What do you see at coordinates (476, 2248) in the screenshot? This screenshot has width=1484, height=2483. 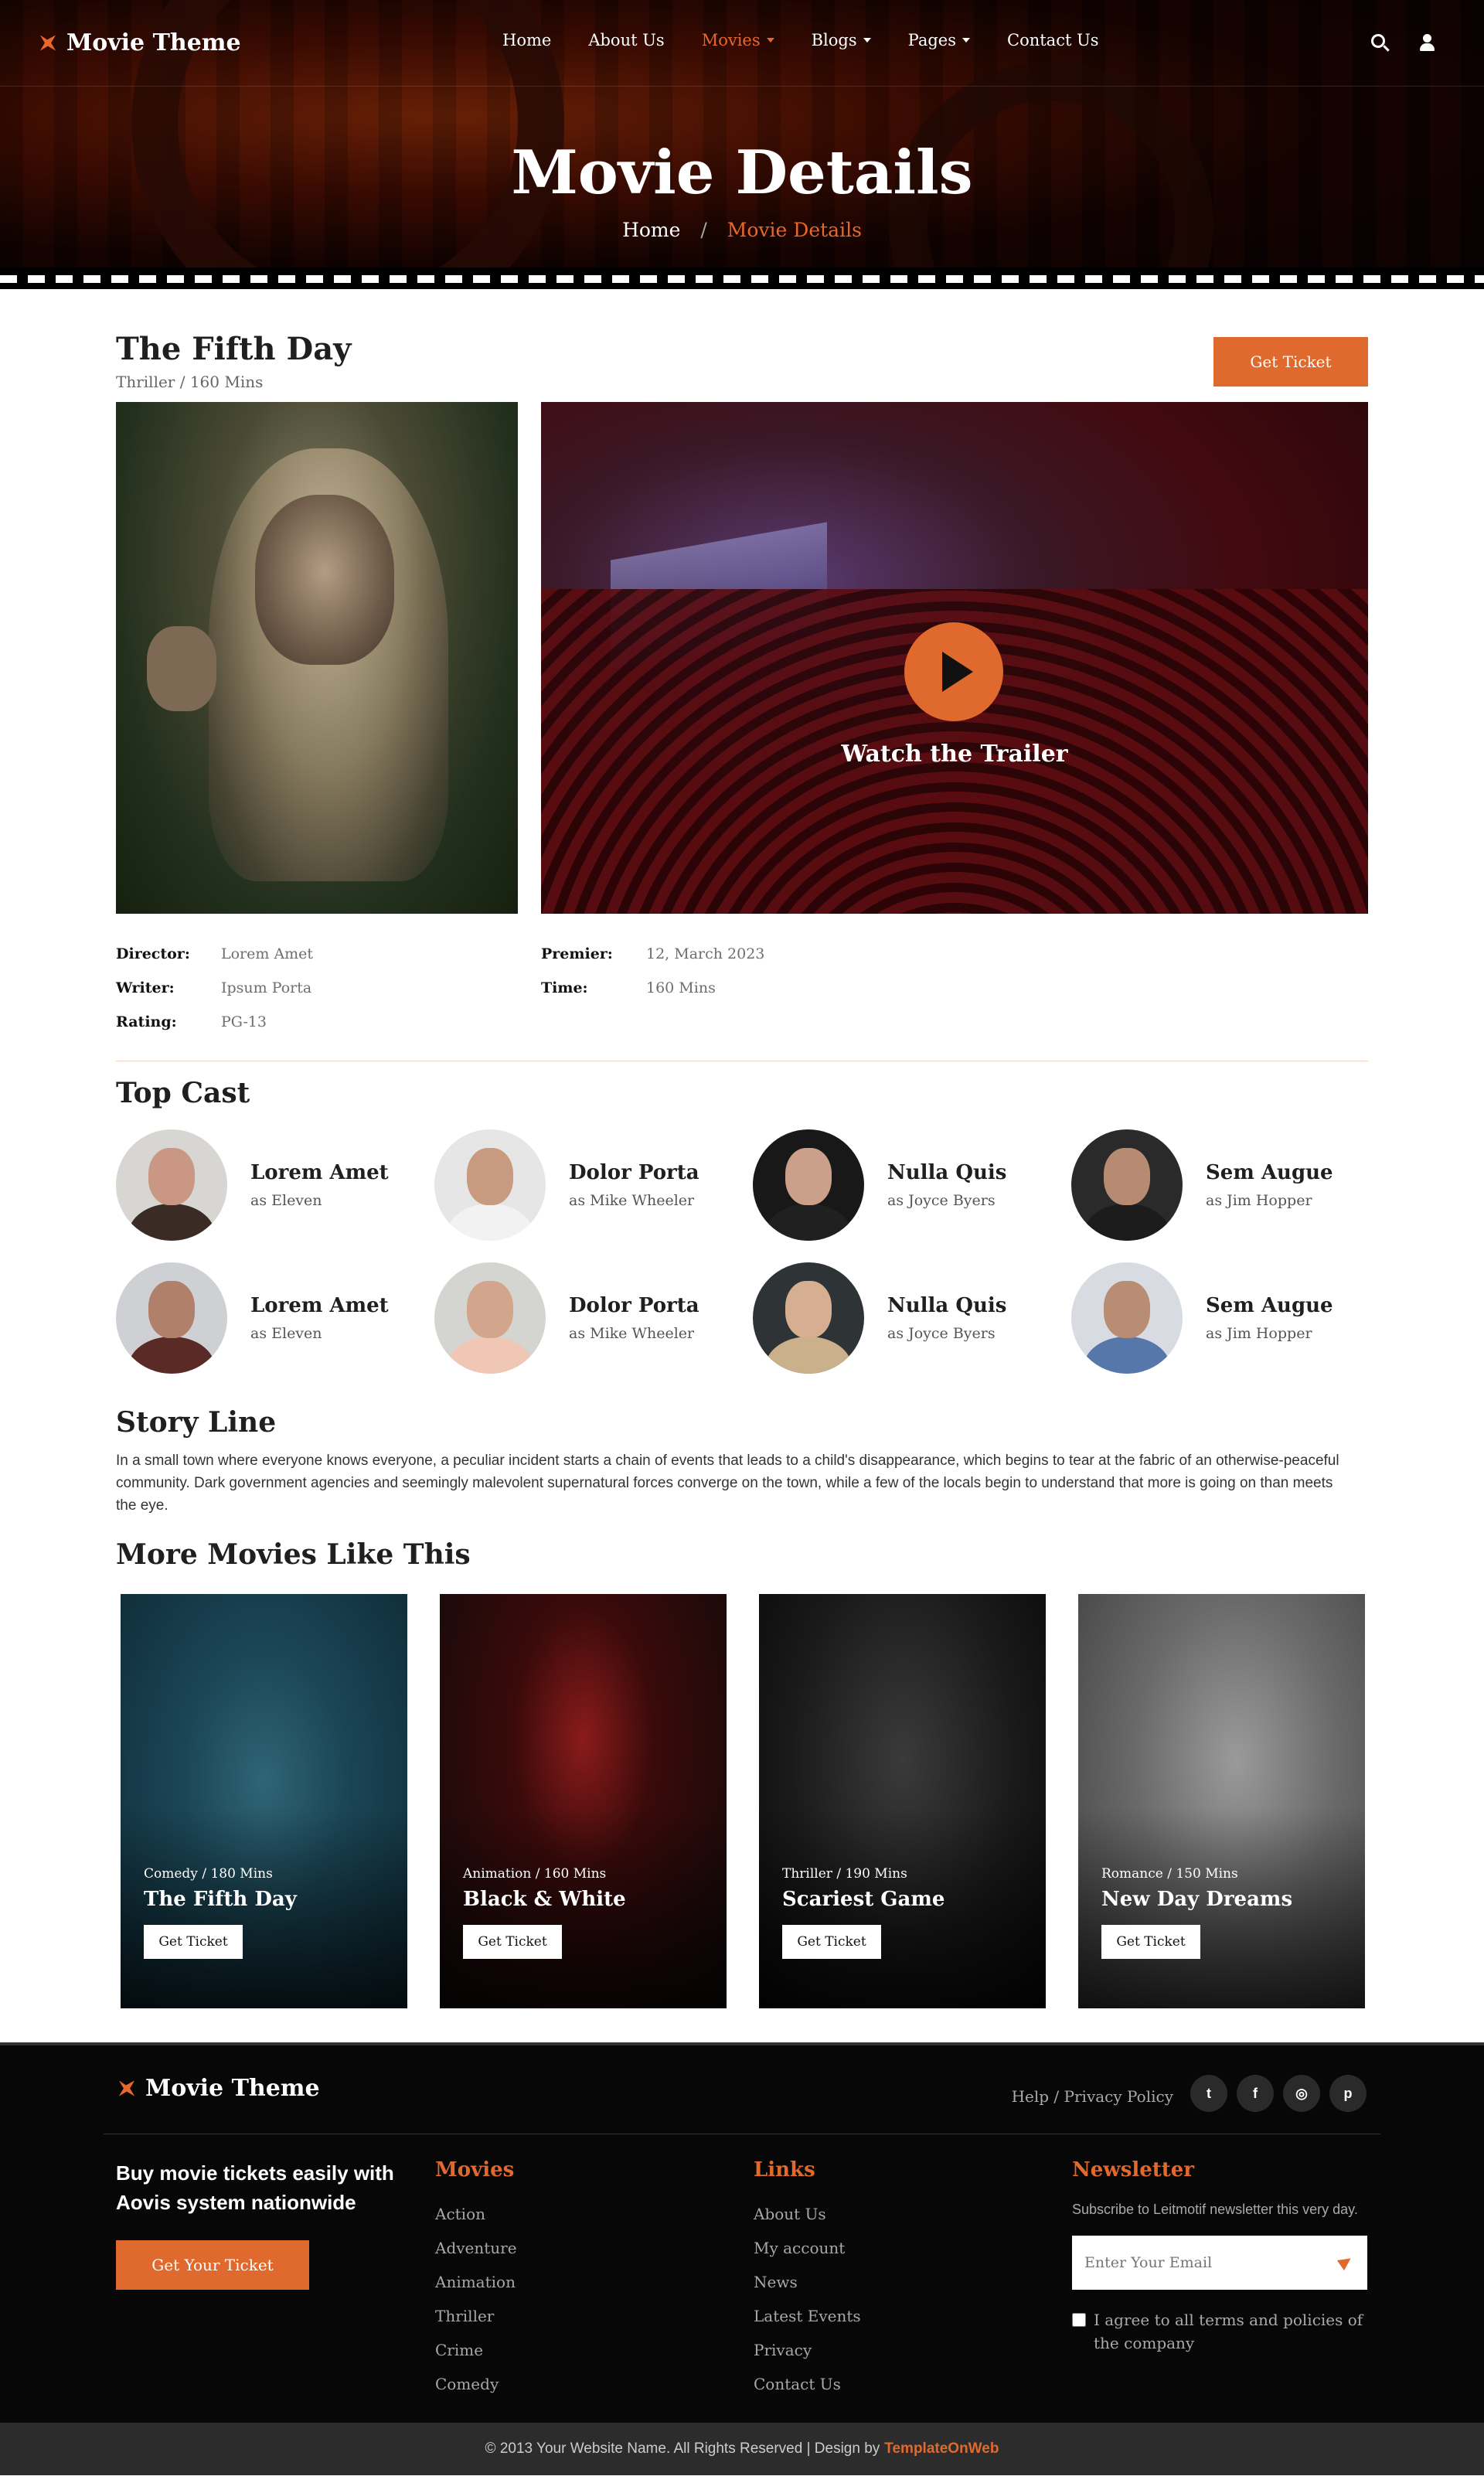 I see `footer-movie-link: Adventure` at bounding box center [476, 2248].